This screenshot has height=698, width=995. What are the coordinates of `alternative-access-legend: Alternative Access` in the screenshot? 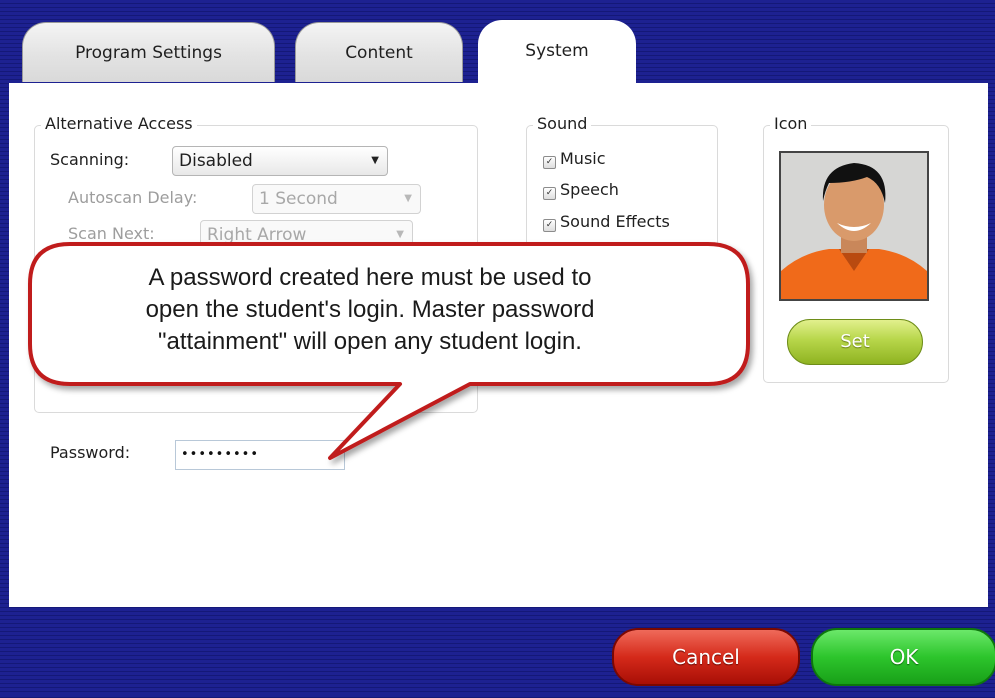 It's located at (119, 123).